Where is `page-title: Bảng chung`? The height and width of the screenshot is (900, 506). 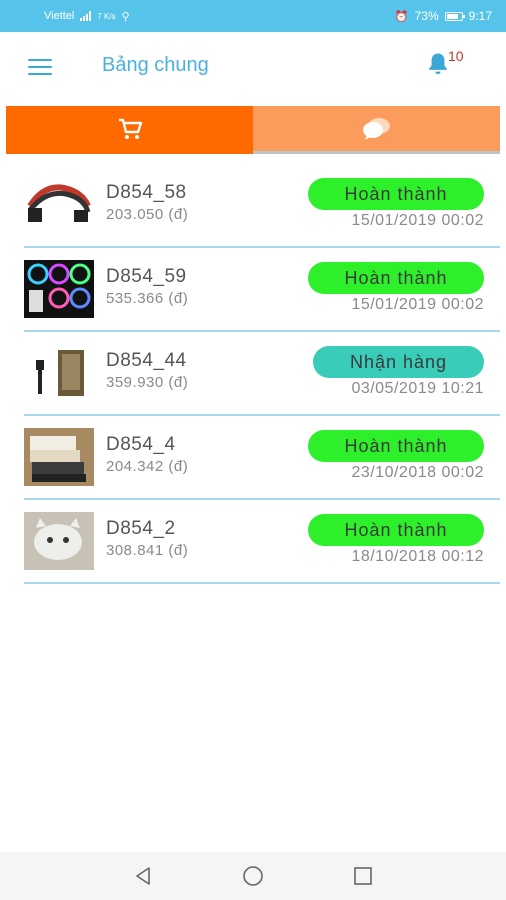
page-title: Bảng chung is located at coordinates (155, 65).